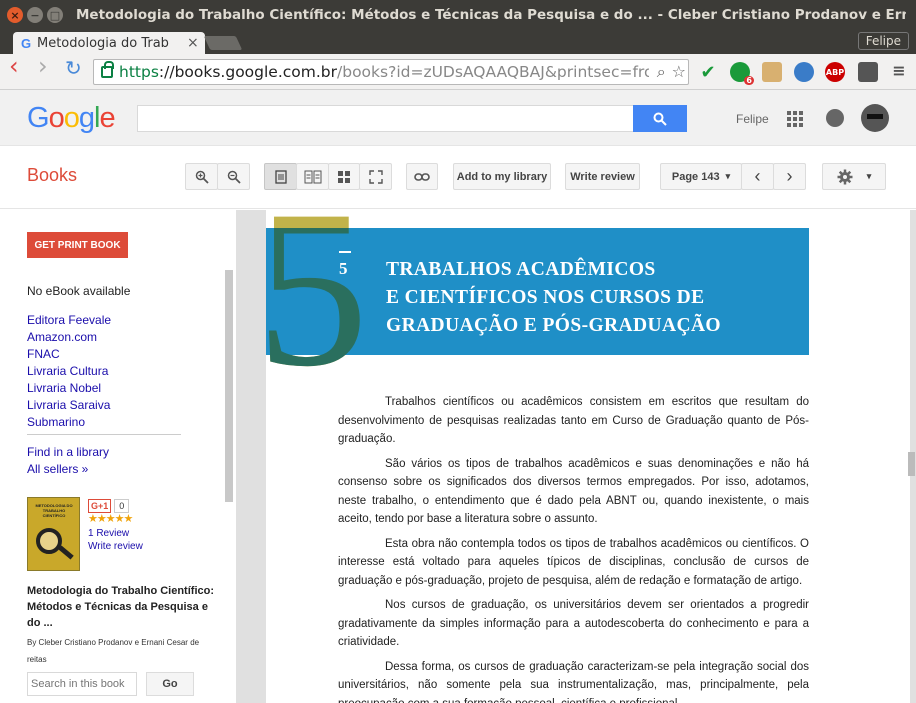 The image size is (916, 703). What do you see at coordinates (229, 386) in the screenshot?
I see `sidebar-scrollbar` at bounding box center [229, 386].